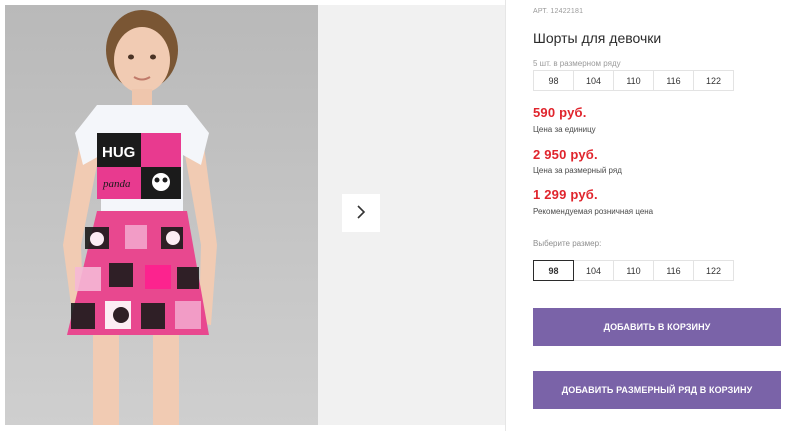 This screenshot has height=431, width=800. Describe the element at coordinates (657, 327) in the screenshot. I see `add-to-cart-button: ДОБАВИТЬ В КОРЗИНУ` at that location.